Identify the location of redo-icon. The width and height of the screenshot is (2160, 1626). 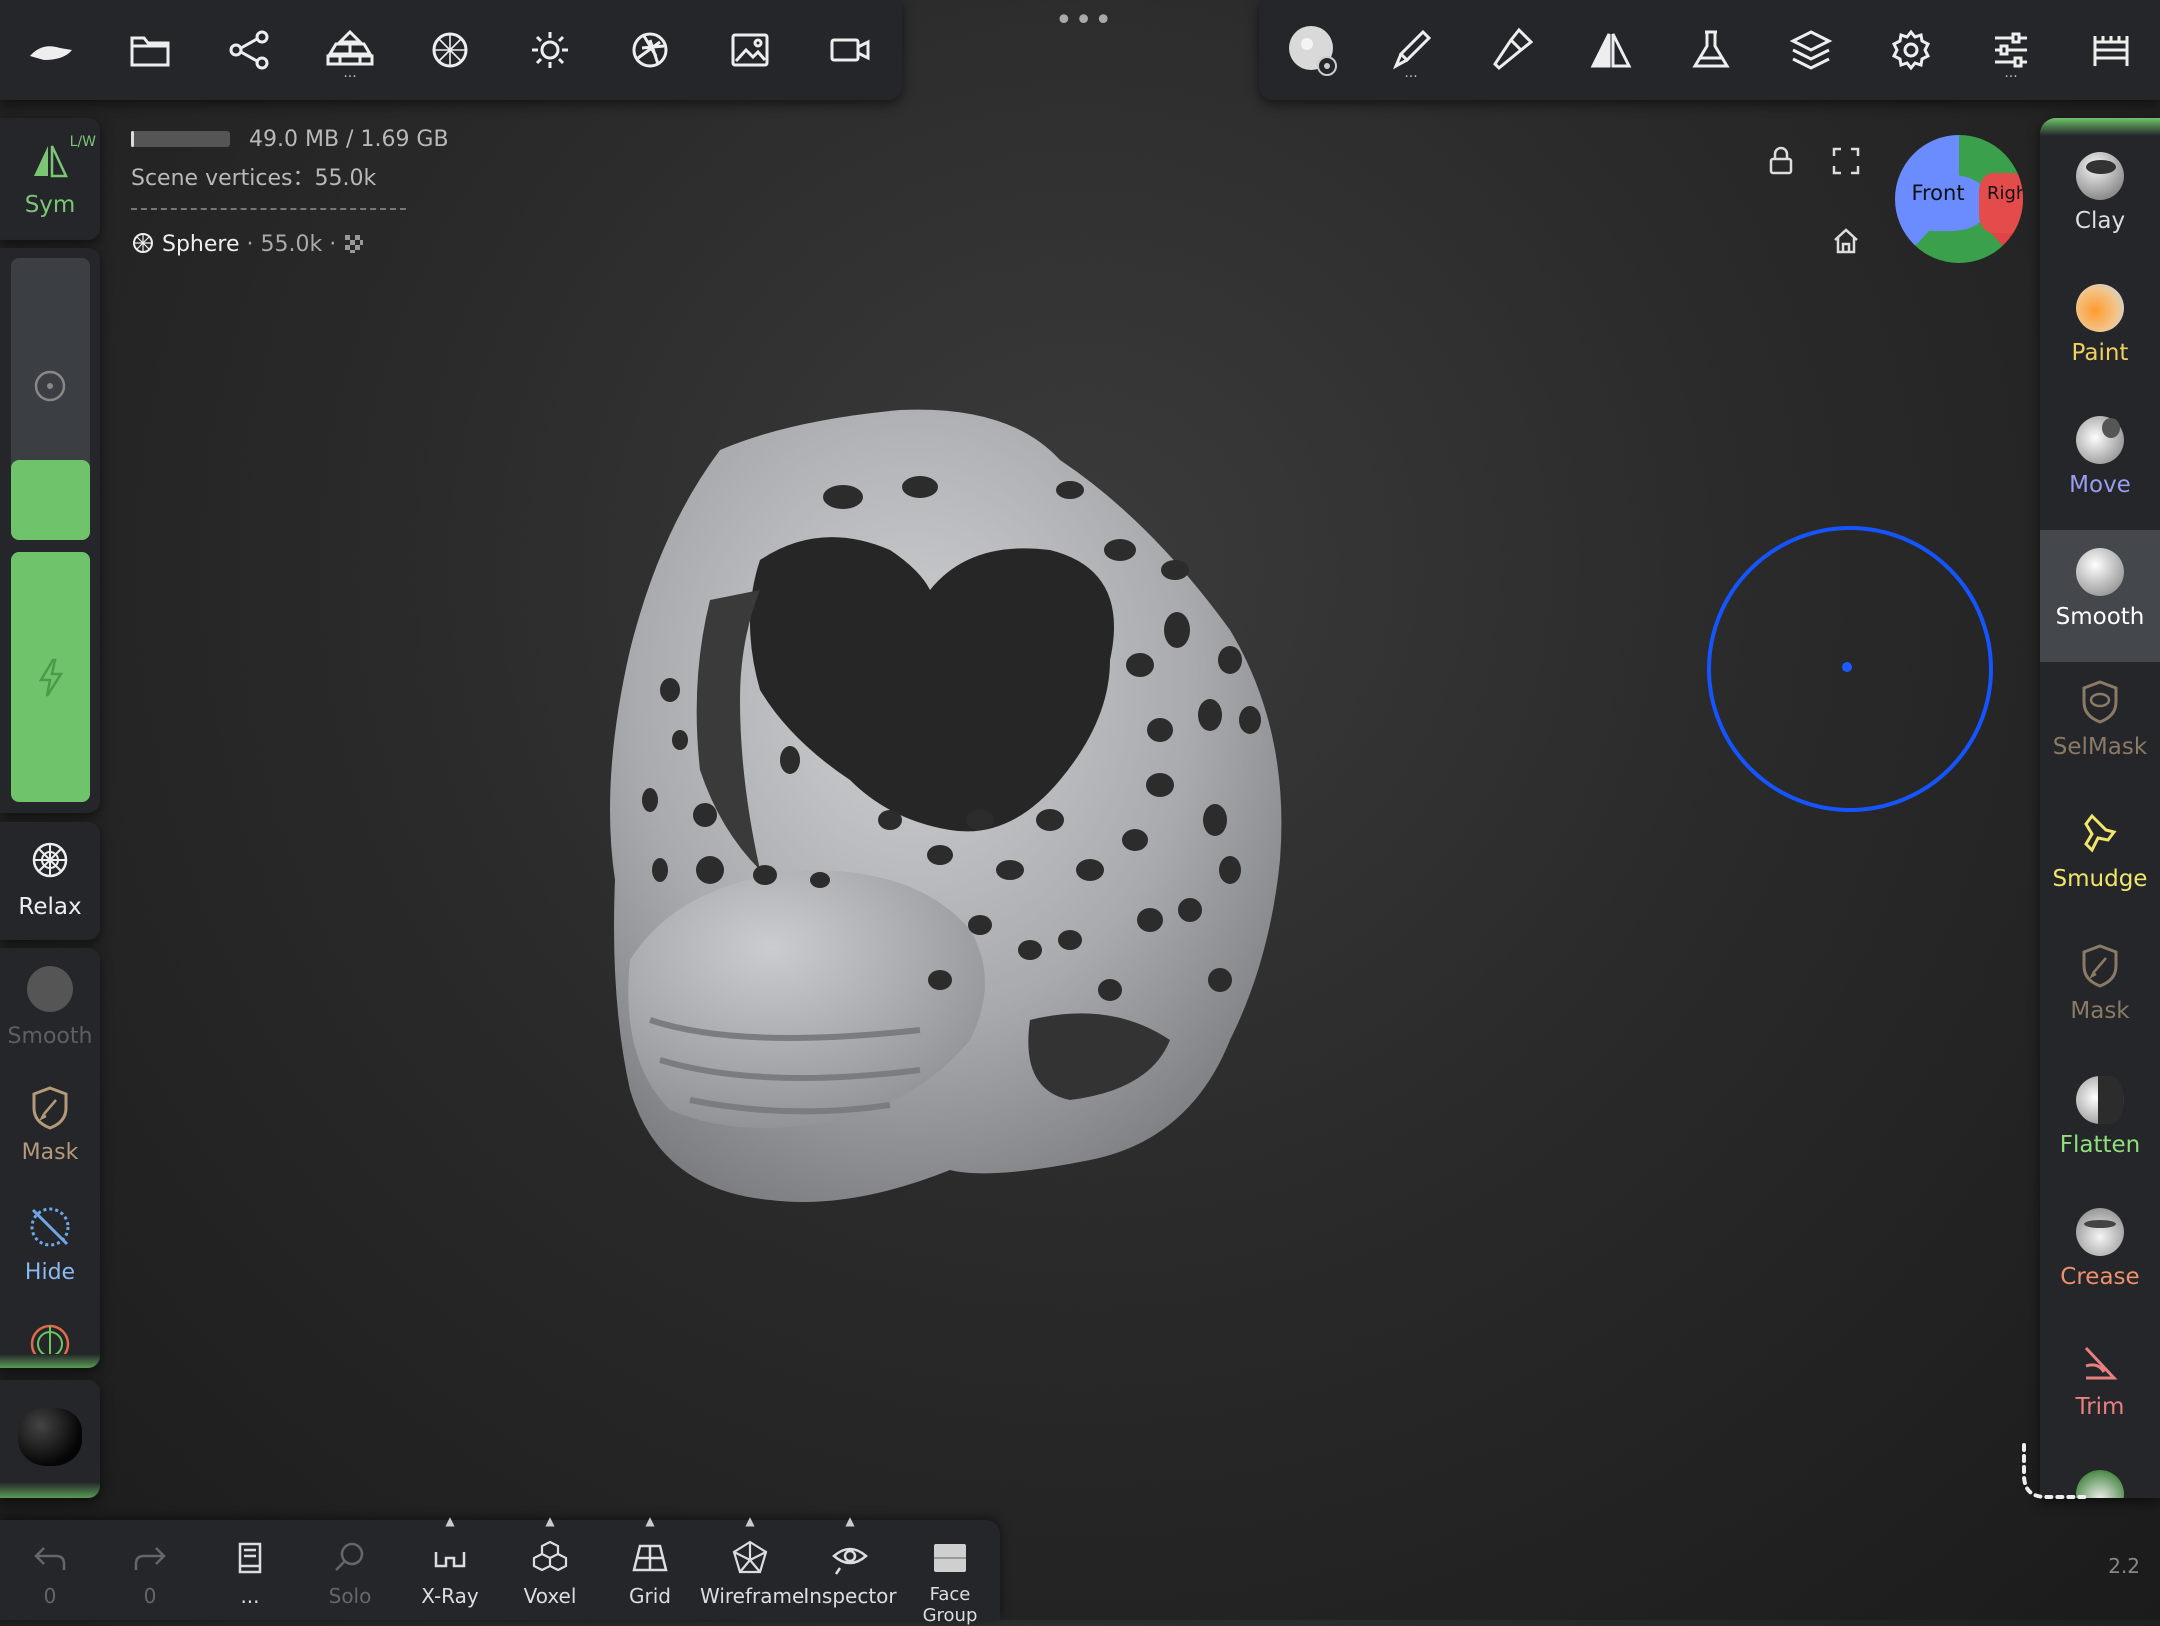
(150, 1558).